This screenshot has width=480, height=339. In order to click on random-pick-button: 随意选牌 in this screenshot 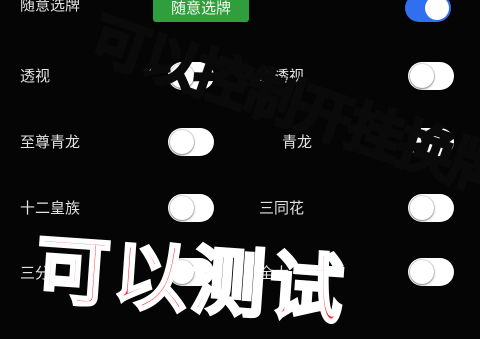, I will do `click(201, 11)`.